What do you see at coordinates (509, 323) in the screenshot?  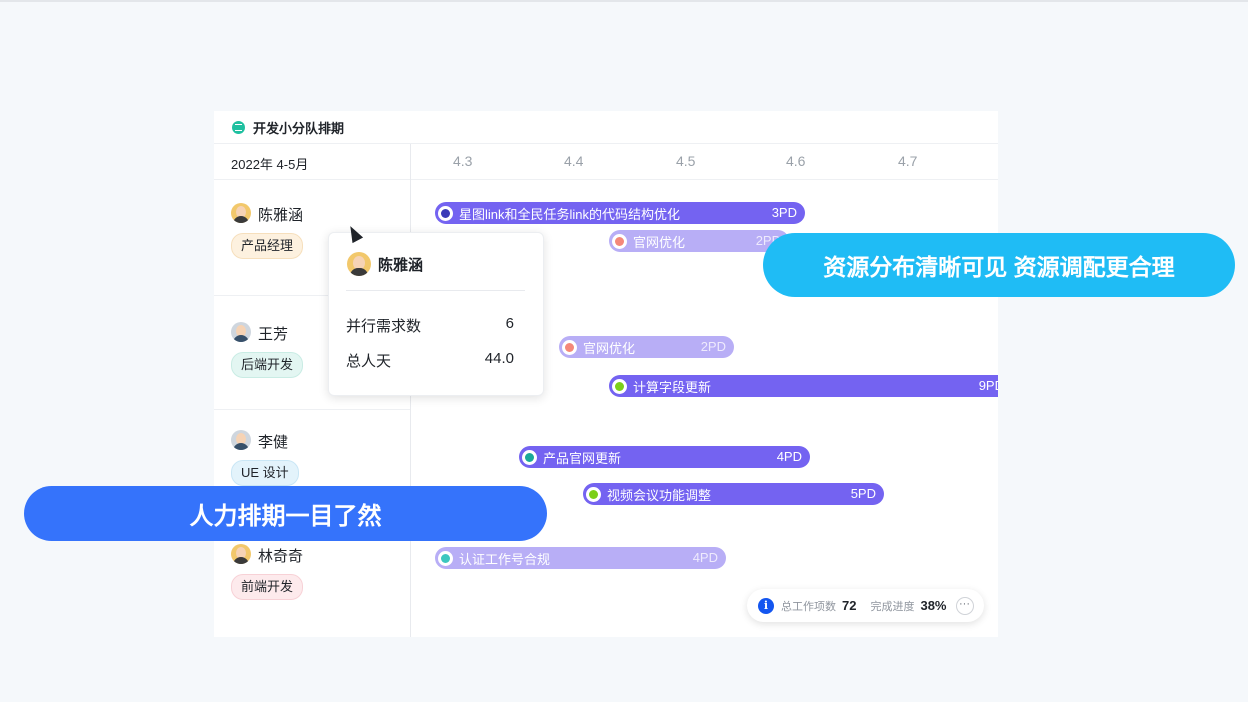 I see `popover-row-value: 6` at bounding box center [509, 323].